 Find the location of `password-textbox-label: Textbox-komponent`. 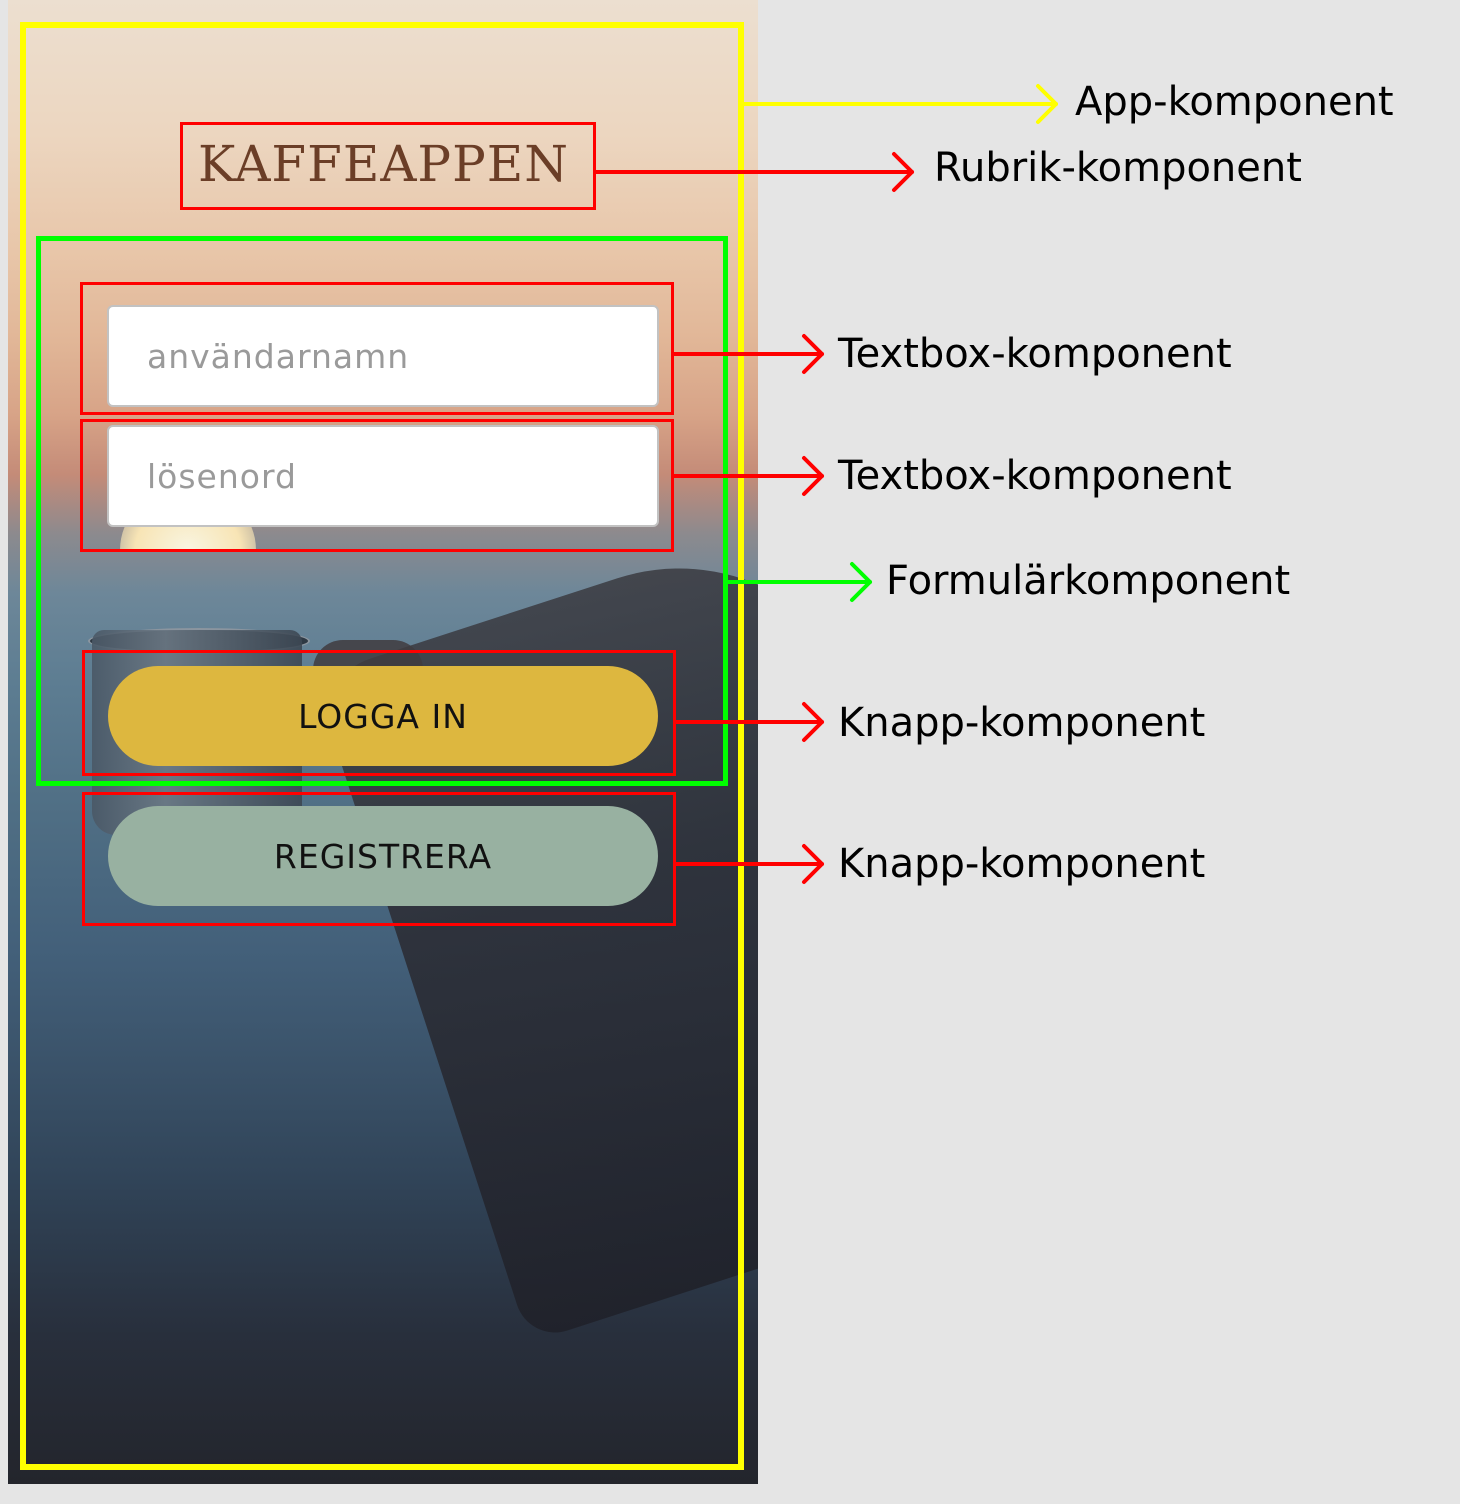

password-textbox-label: Textbox-komponent is located at coordinates (1035, 476).